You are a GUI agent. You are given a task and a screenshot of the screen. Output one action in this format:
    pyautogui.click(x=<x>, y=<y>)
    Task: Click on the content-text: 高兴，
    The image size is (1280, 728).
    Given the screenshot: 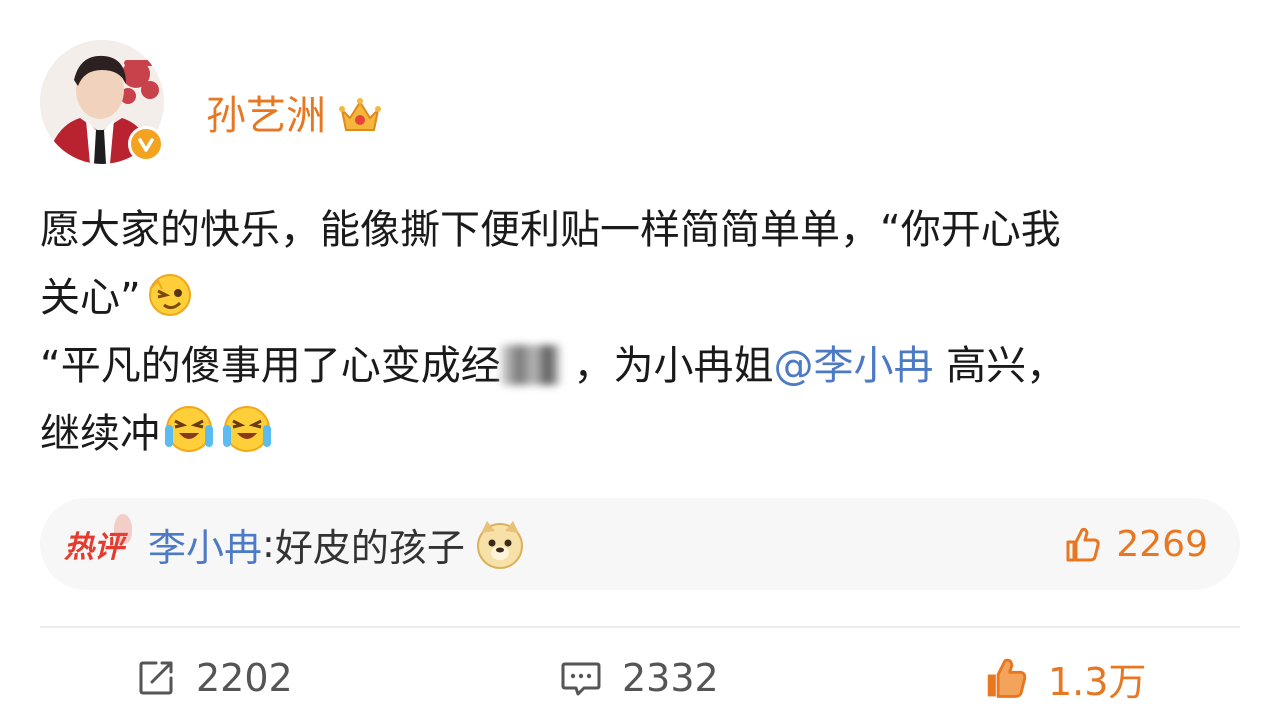 What is the action you would take?
    pyautogui.click(x=1006, y=366)
    